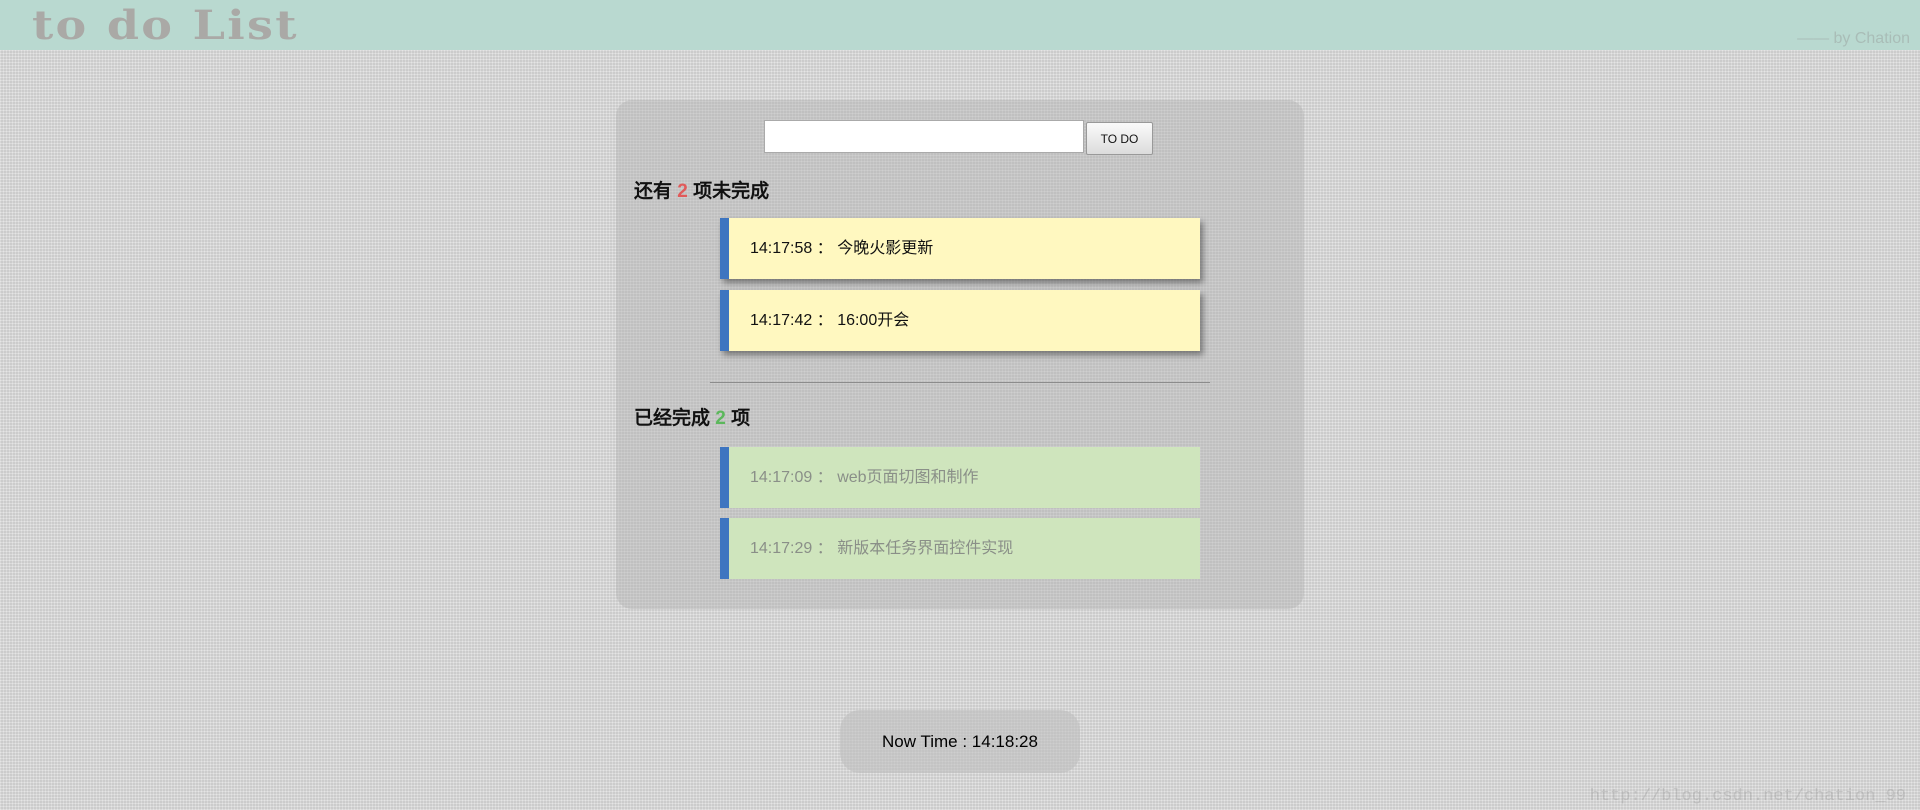  I want to click on done-item: 14:17:29 ： 新版本任务界面控件实现, so click(960, 548).